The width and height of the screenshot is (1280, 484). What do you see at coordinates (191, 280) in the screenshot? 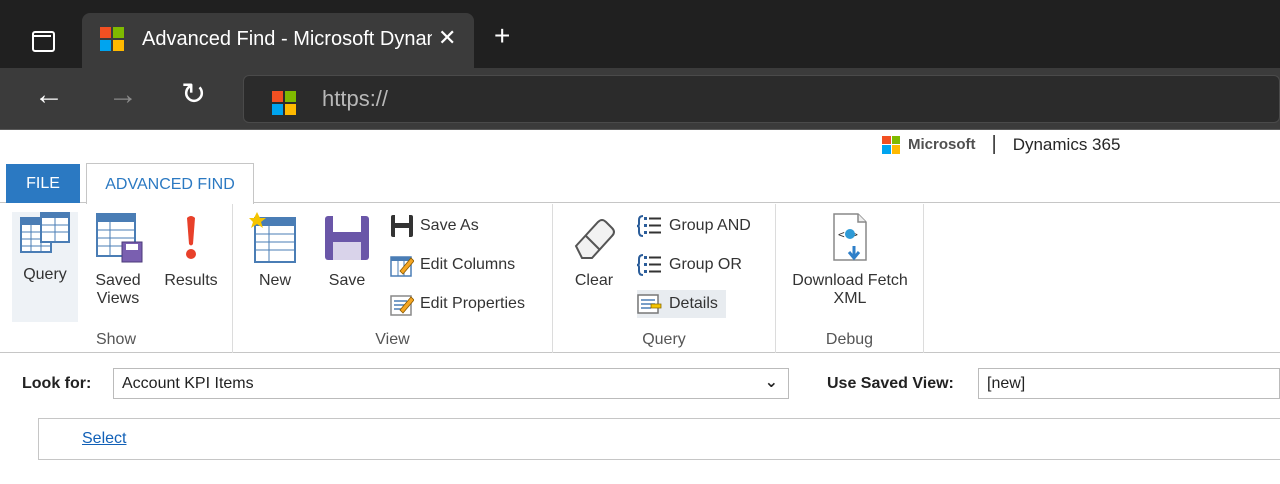
I see `results-label: Results` at bounding box center [191, 280].